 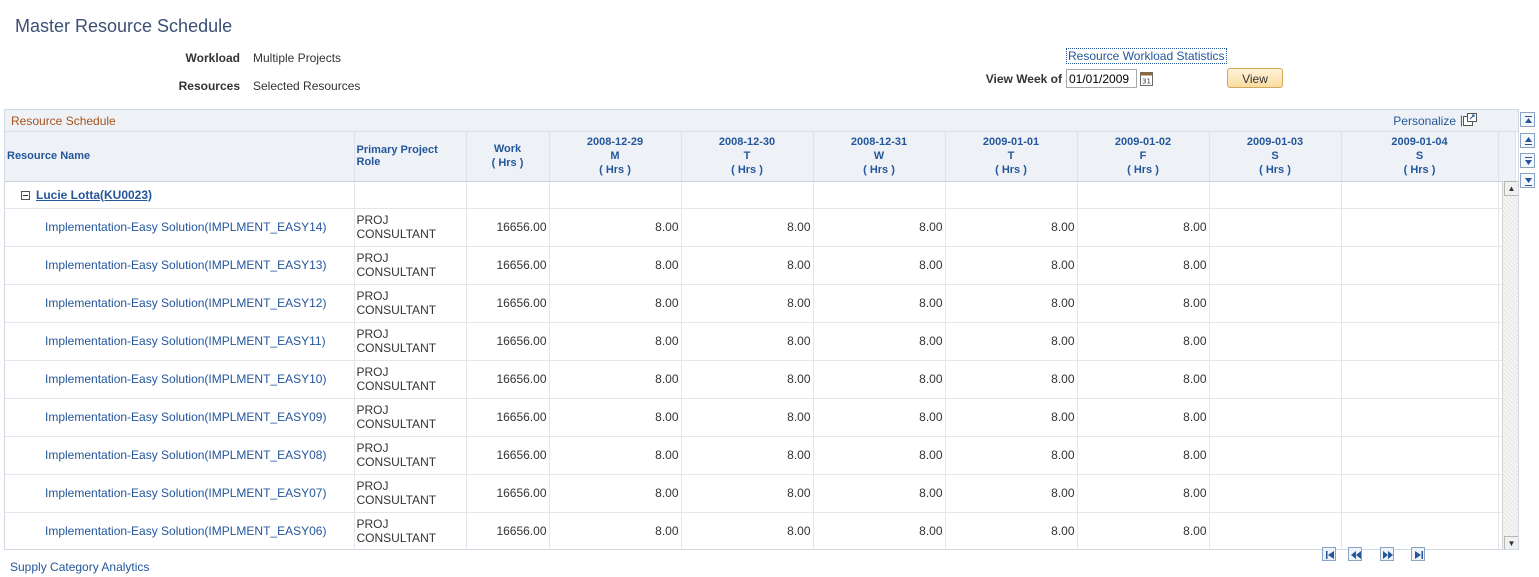 What do you see at coordinates (1419, 142) in the screenshot?
I see `col-day-7-date: 2009-01-04` at bounding box center [1419, 142].